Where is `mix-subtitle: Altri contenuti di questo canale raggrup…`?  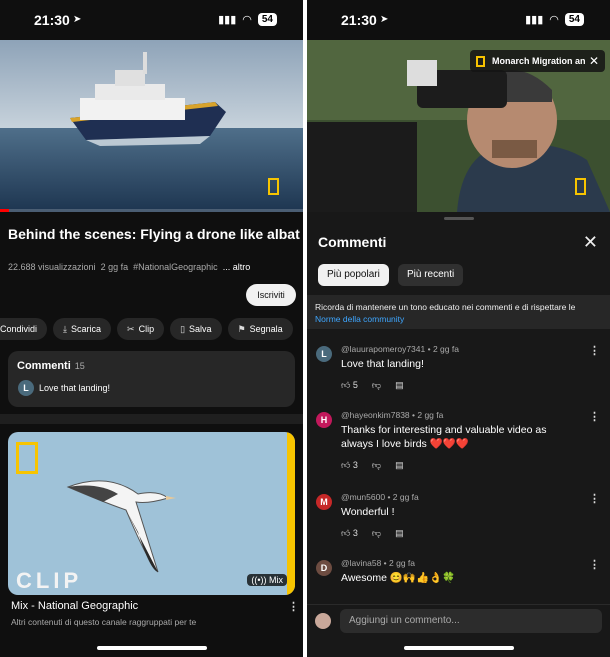
mix-subtitle: Altri contenuti di questo canale raggrup… is located at coordinates (104, 622).